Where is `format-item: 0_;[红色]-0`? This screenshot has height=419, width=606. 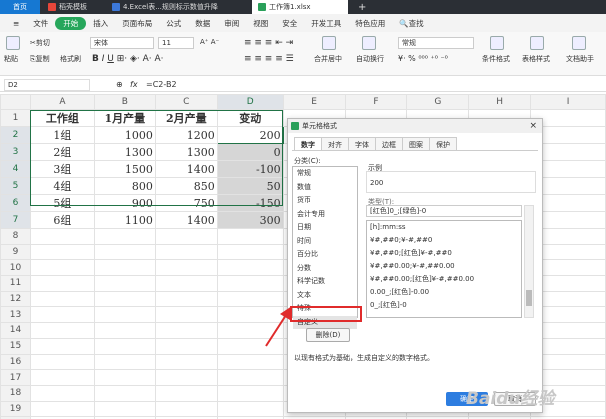
format-item: 0_;[红色]-0 is located at coordinates (444, 305).